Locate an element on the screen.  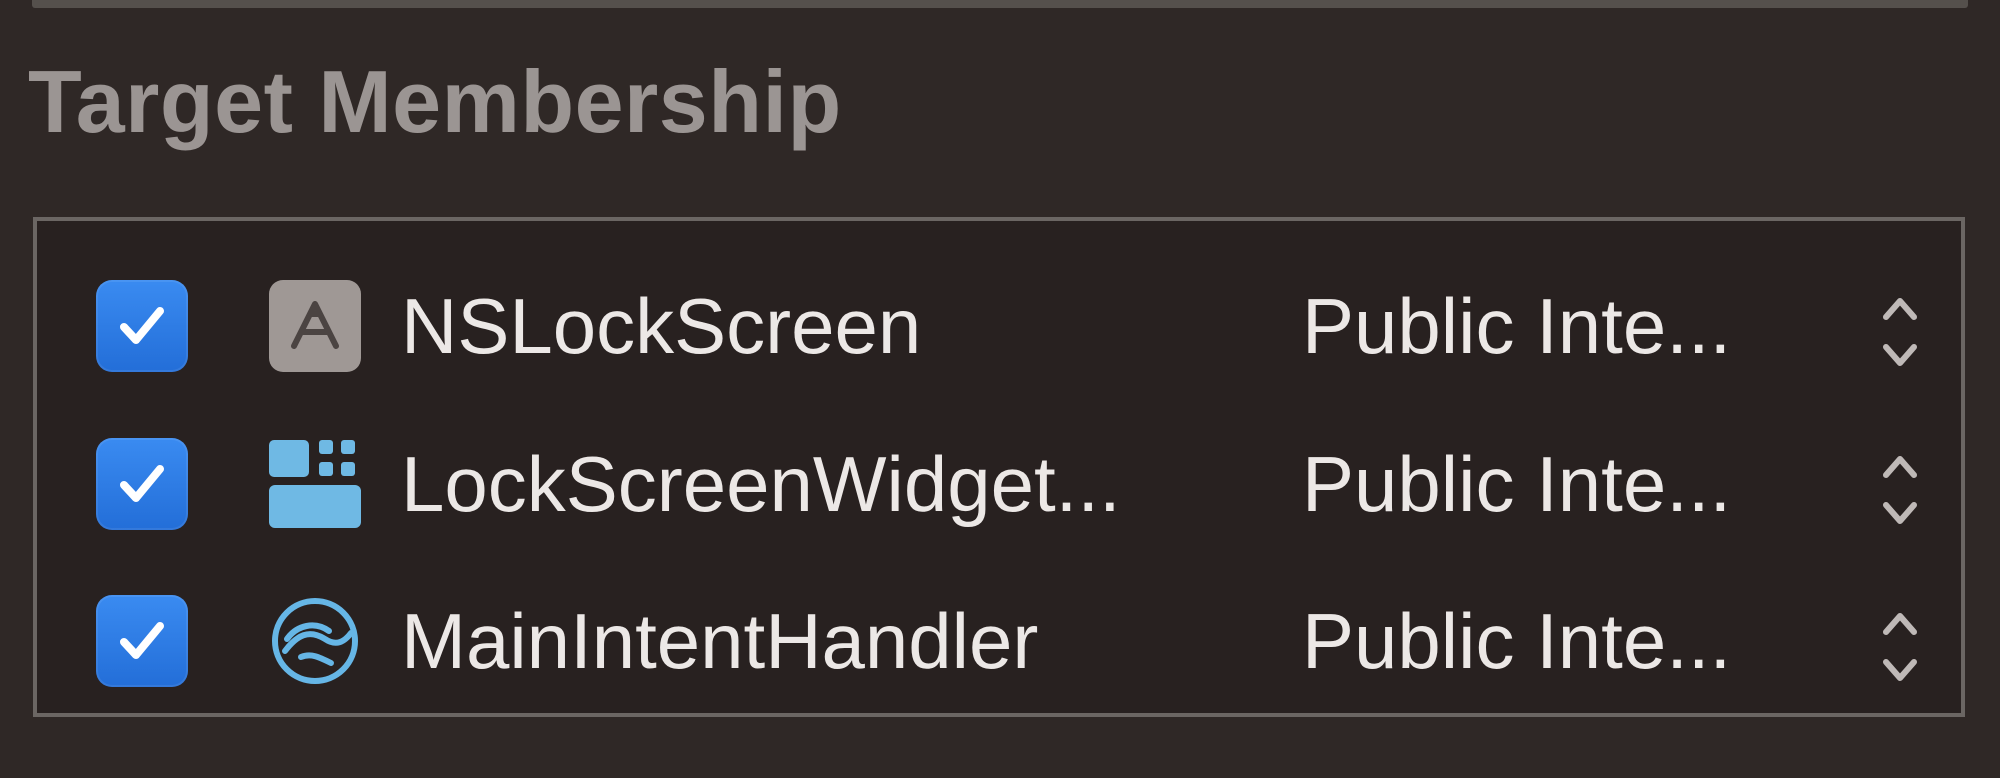
section-title: Target Membership is located at coordinates (435, 101).